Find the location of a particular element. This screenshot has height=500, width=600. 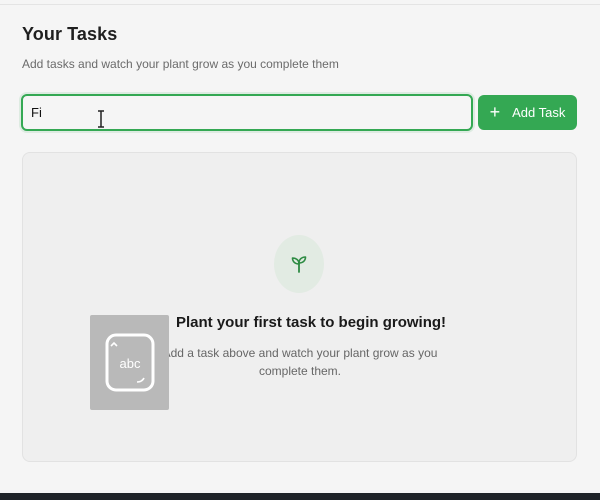

bottom-bar is located at coordinates (300, 496).